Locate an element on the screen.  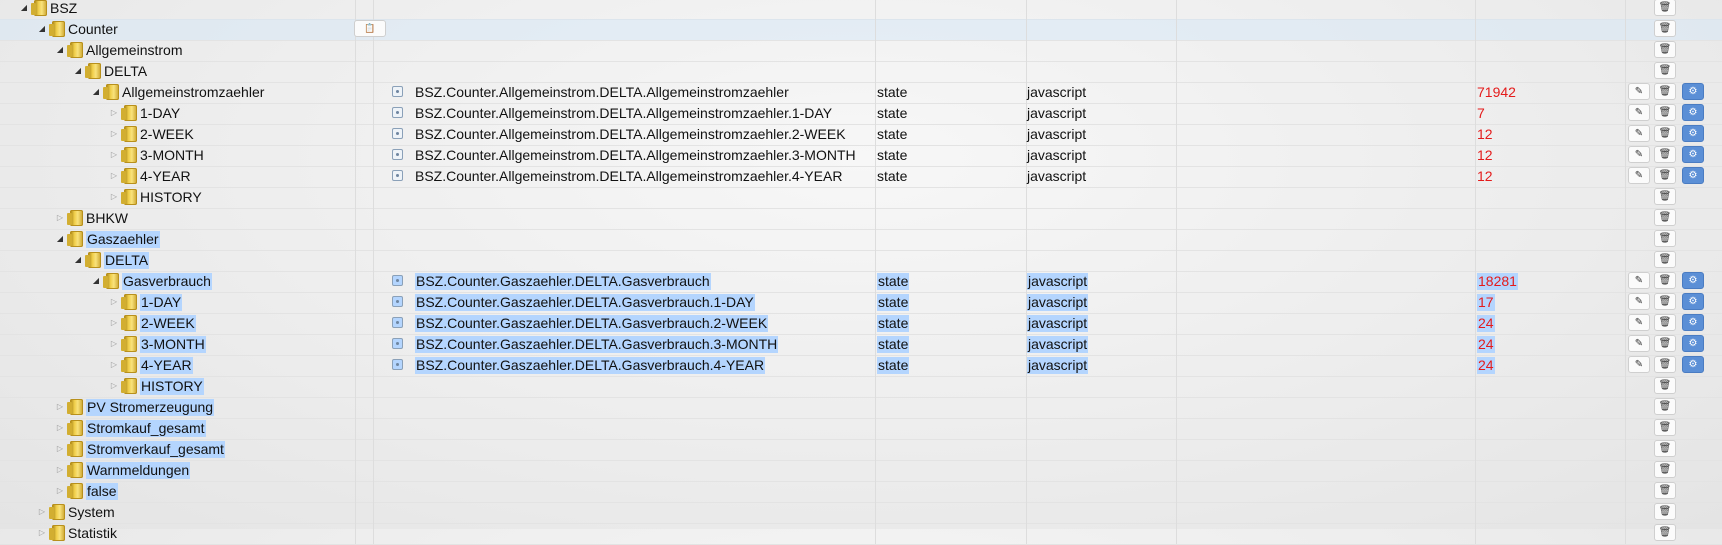
tree-node-label: System is located at coordinates (91, 512).